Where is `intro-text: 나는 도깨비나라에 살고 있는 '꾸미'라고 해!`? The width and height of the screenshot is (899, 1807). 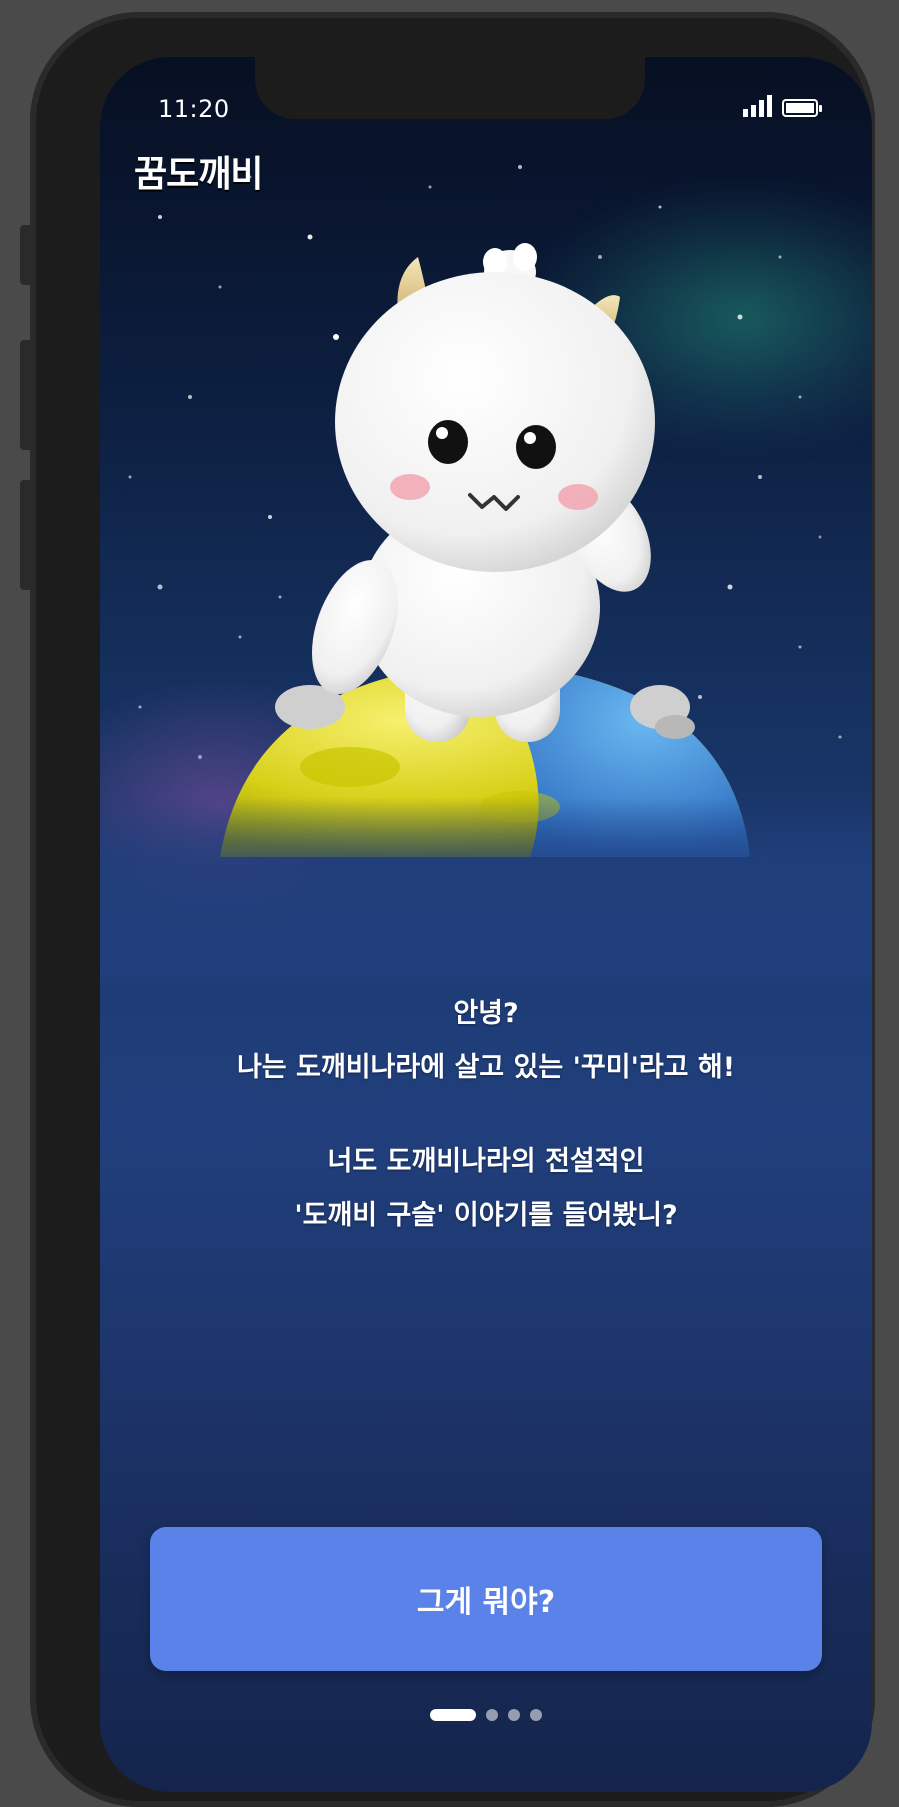
intro-text: 나는 도깨비나라에 살고 있는 '꾸미'라고 해! is located at coordinates (486, 1067).